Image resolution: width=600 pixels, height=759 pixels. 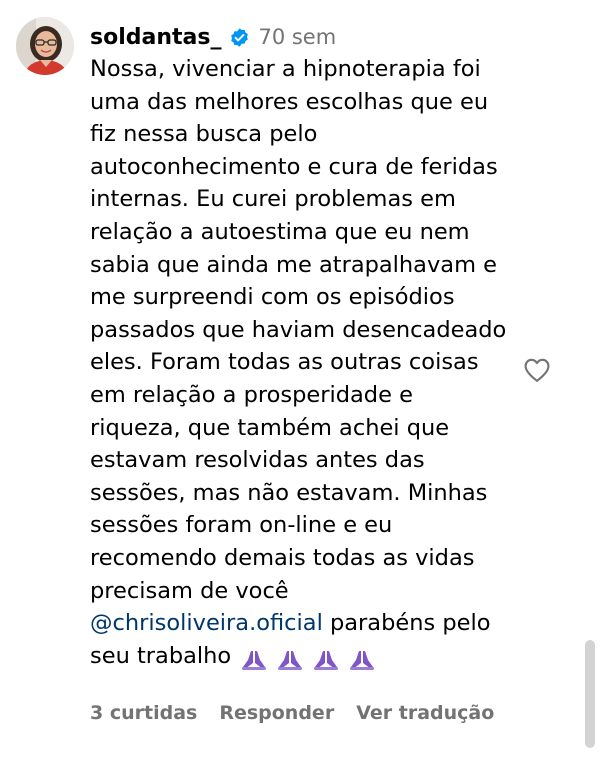 What do you see at coordinates (241, 525) in the screenshot?
I see `comment-line: sessões foram on-line e eu` at bounding box center [241, 525].